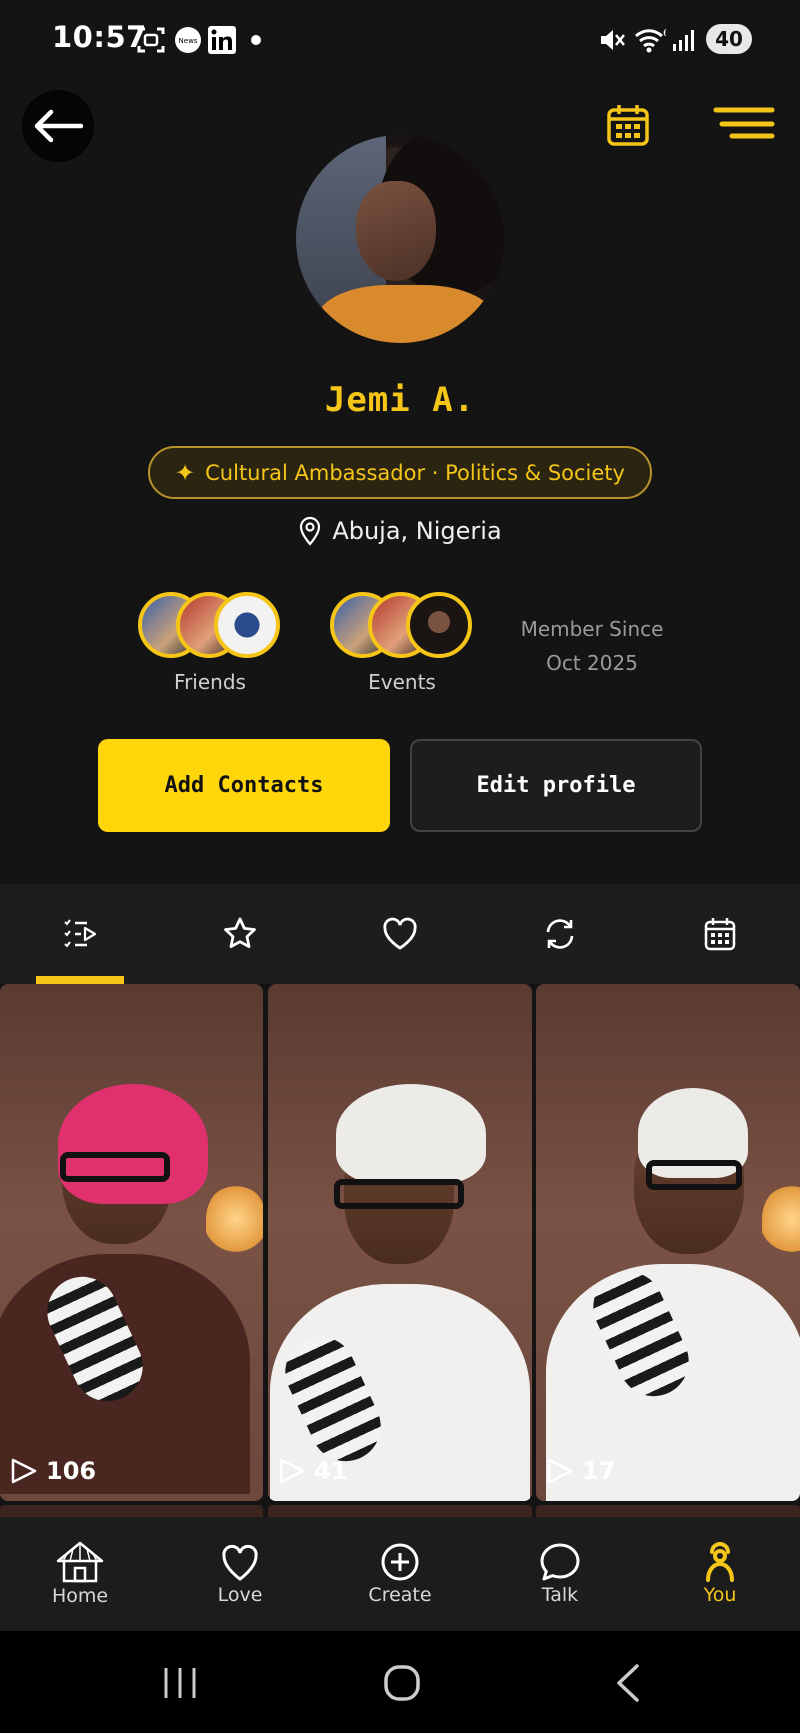 This screenshot has height=1733, width=800. I want to click on profile-avatar, so click(400, 239).